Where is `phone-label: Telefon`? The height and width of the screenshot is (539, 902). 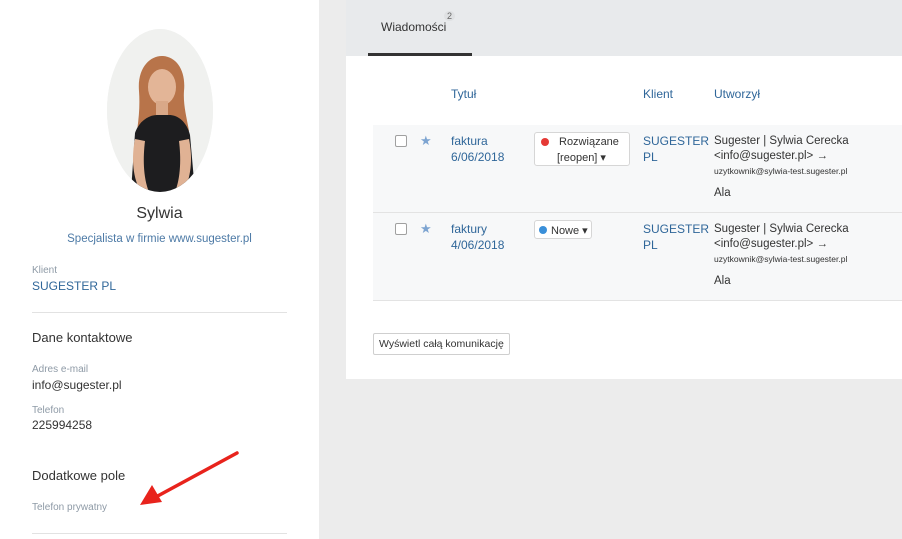
phone-label: Telefon is located at coordinates (48, 410).